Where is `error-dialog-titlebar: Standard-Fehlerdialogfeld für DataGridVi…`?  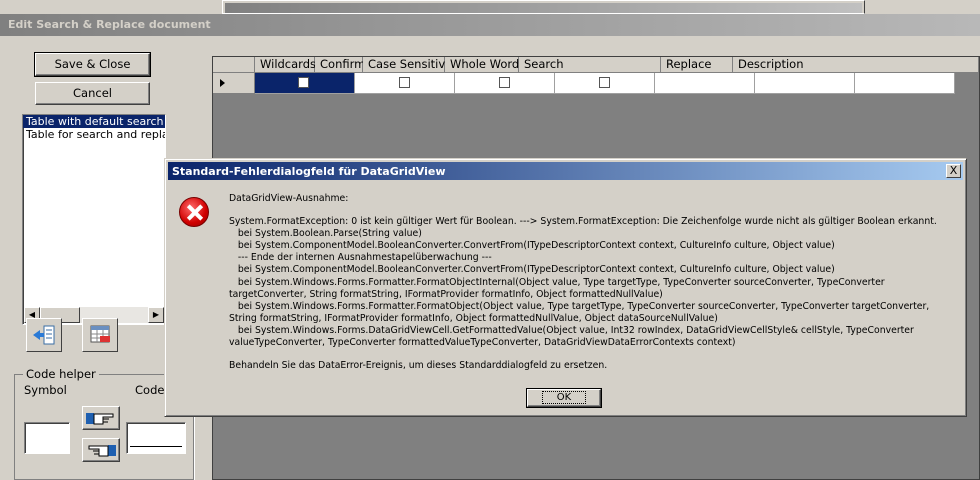
error-dialog-titlebar: Standard-Fehlerdialogfeld für DataGridVi… is located at coordinates (565, 171).